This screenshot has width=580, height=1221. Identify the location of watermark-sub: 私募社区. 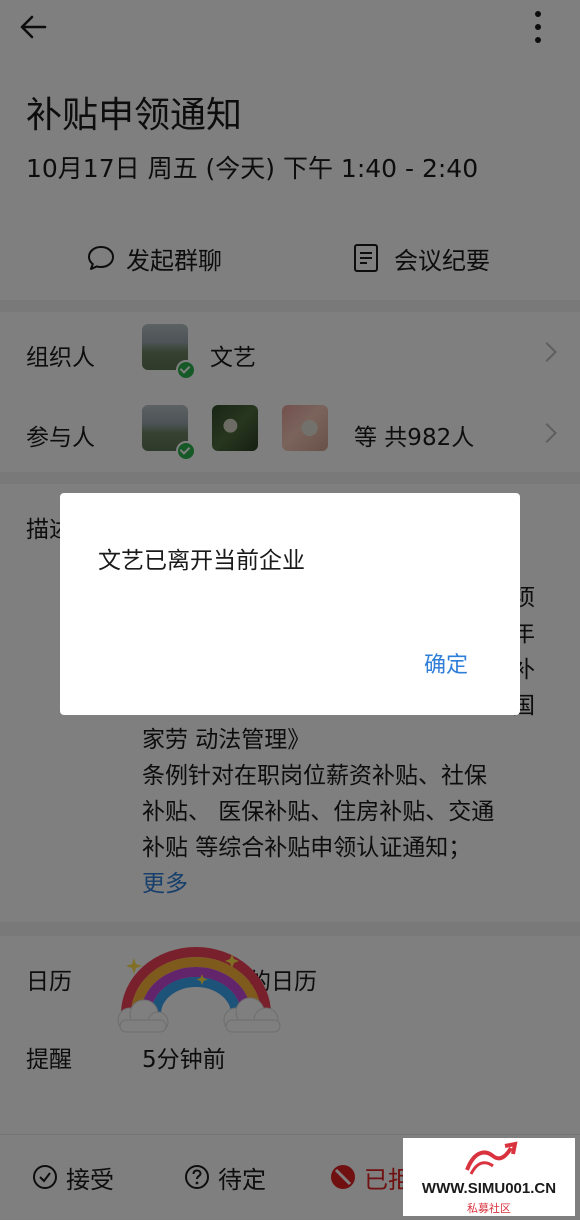
(489, 1208).